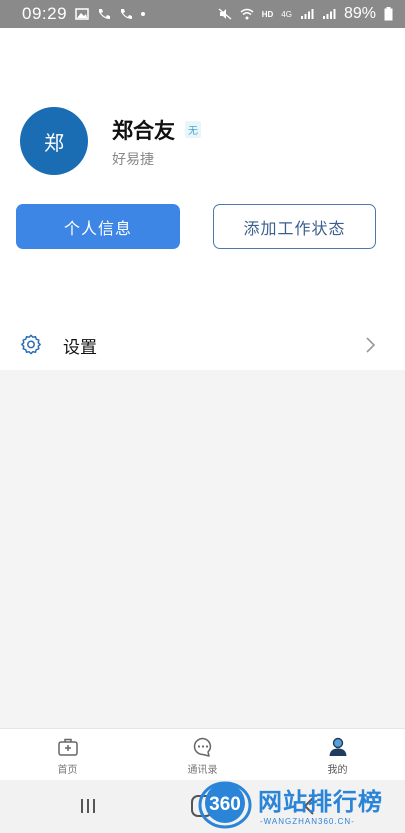 This screenshot has height=833, width=405. I want to click on user-company: 好易捷, so click(133, 160).